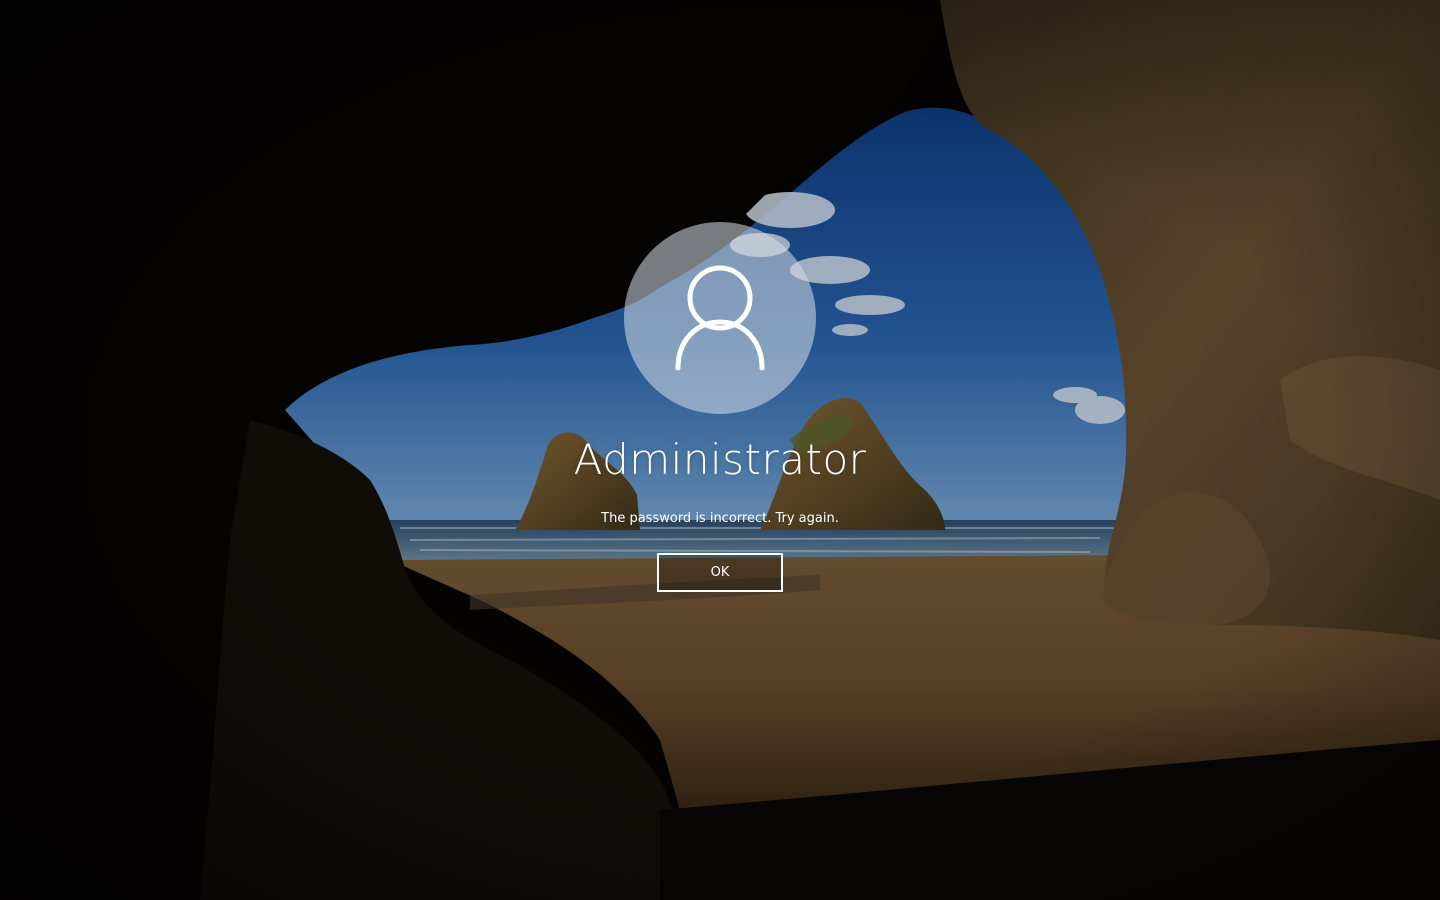 This screenshot has height=900, width=1440. I want to click on user-icon, so click(720, 318).